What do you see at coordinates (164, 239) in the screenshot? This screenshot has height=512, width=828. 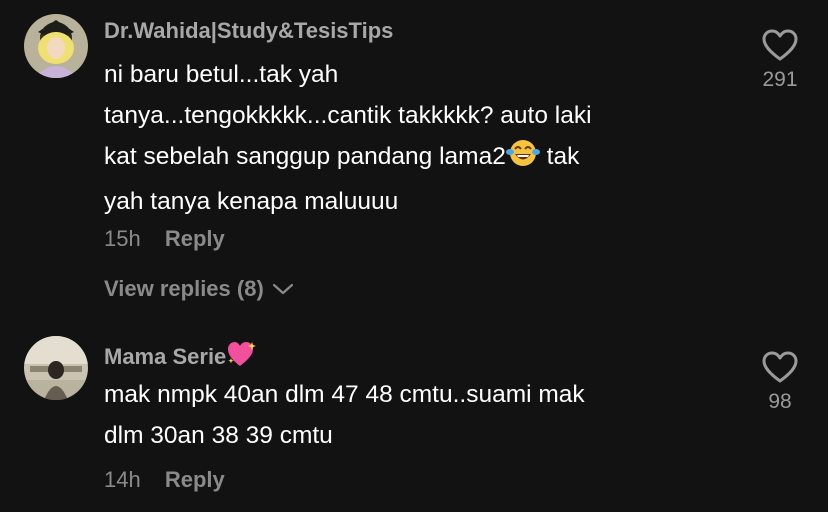 I see `comment-meta: 15h Reply` at bounding box center [164, 239].